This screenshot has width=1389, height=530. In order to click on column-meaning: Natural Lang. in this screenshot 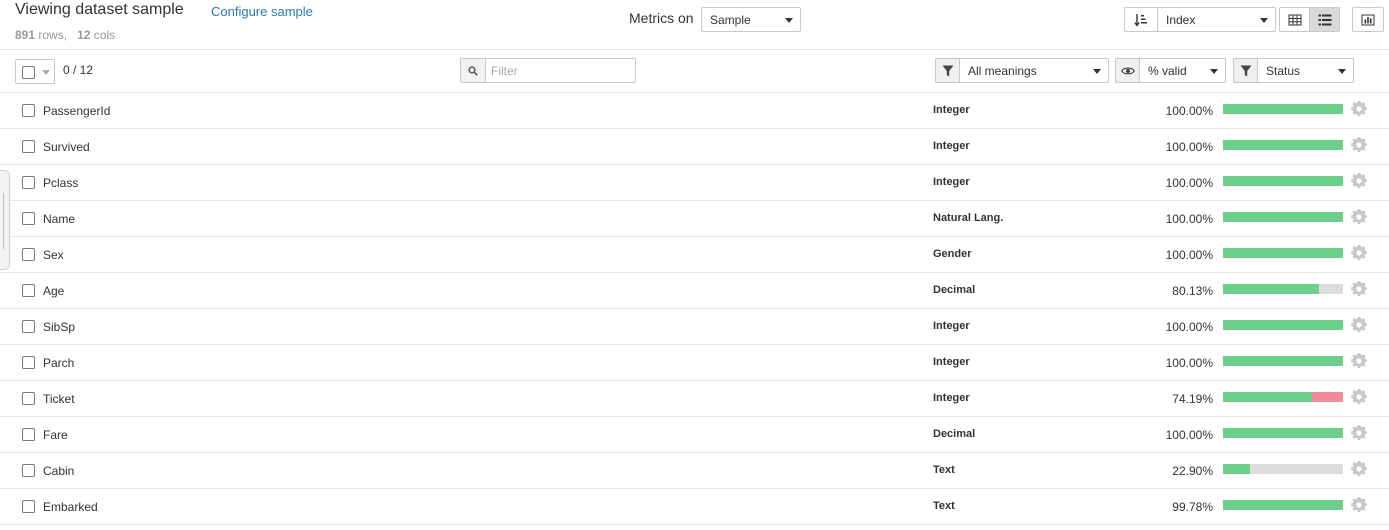, I will do `click(968, 218)`.